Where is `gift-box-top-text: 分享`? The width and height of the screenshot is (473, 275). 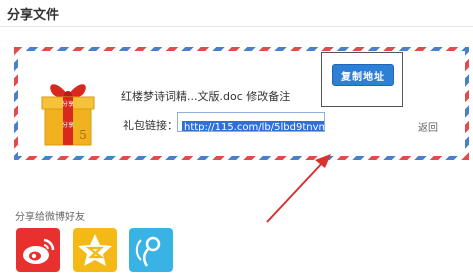
gift-box-top-text: 分享 is located at coordinates (68, 104).